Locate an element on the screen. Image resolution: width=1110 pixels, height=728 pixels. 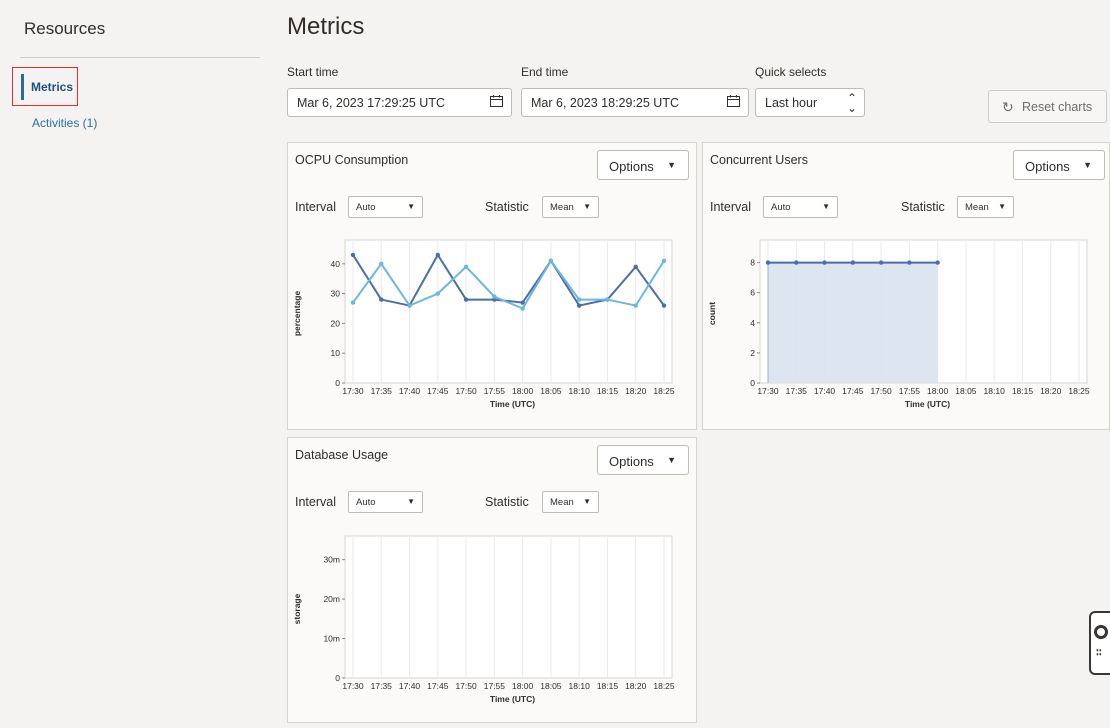
x-tick-label: 18:10 is located at coordinates (580, 391).